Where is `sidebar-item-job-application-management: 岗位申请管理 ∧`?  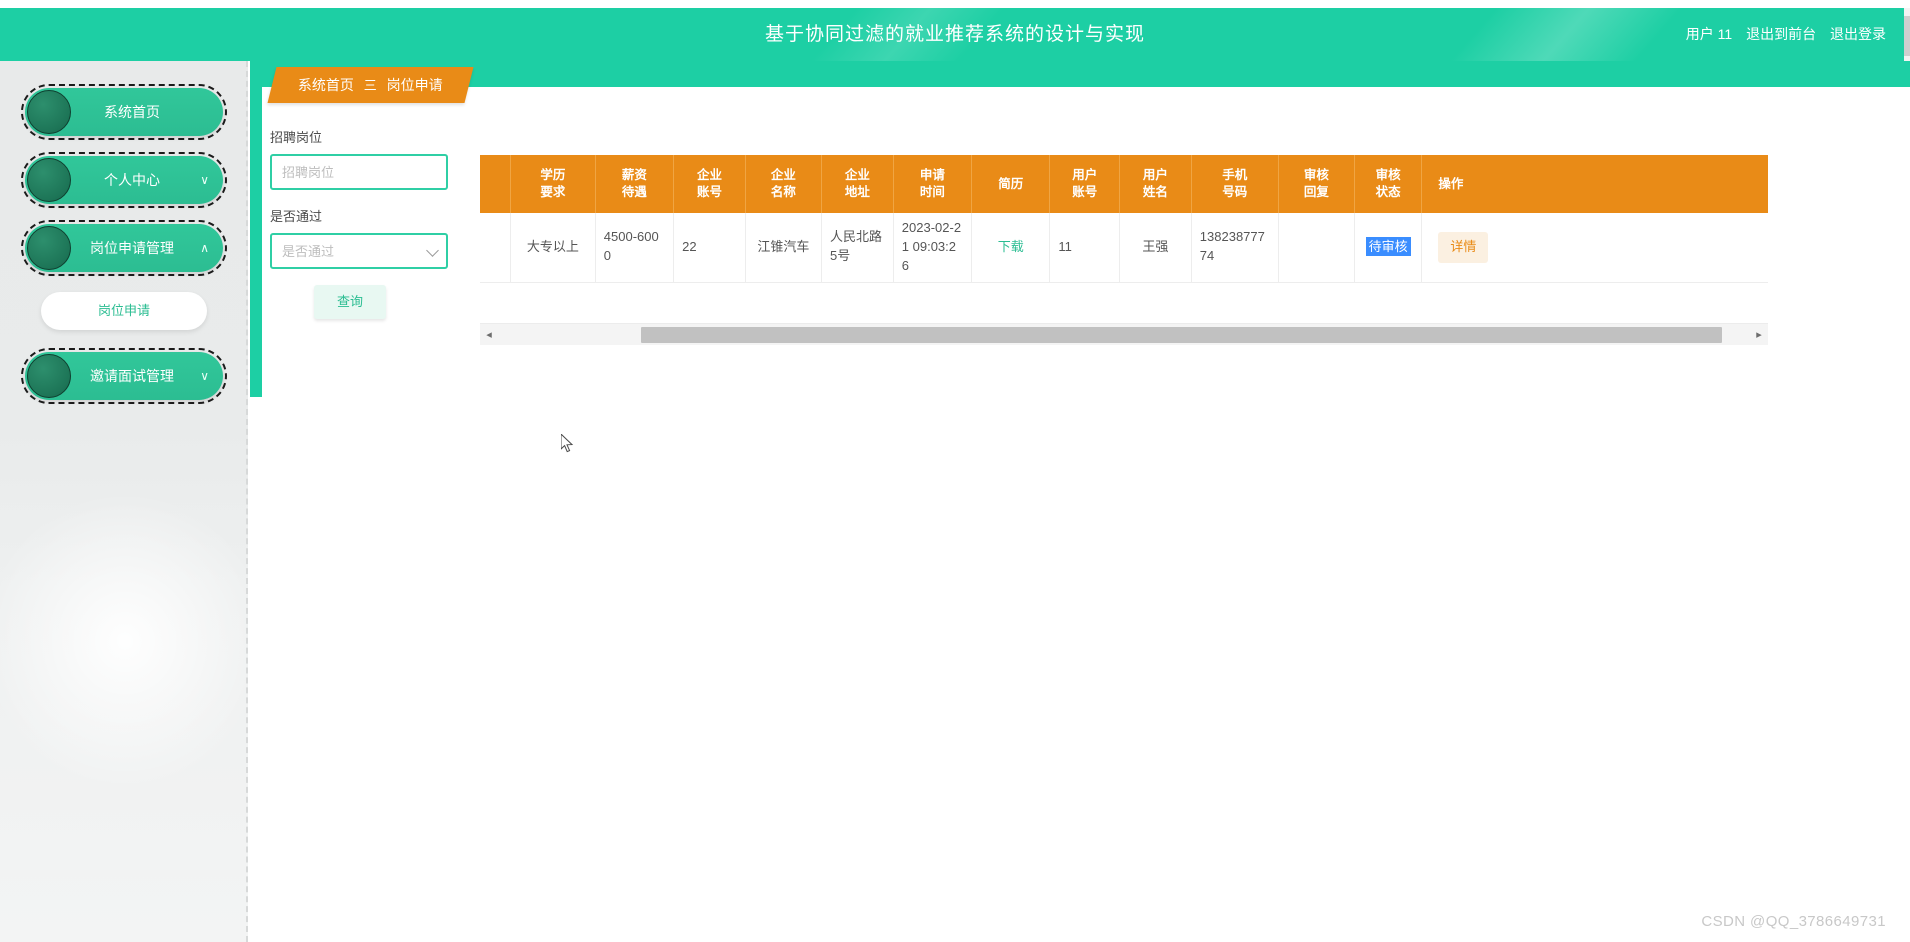 sidebar-item-job-application-management: 岗位申请管理 ∧ is located at coordinates (124, 248).